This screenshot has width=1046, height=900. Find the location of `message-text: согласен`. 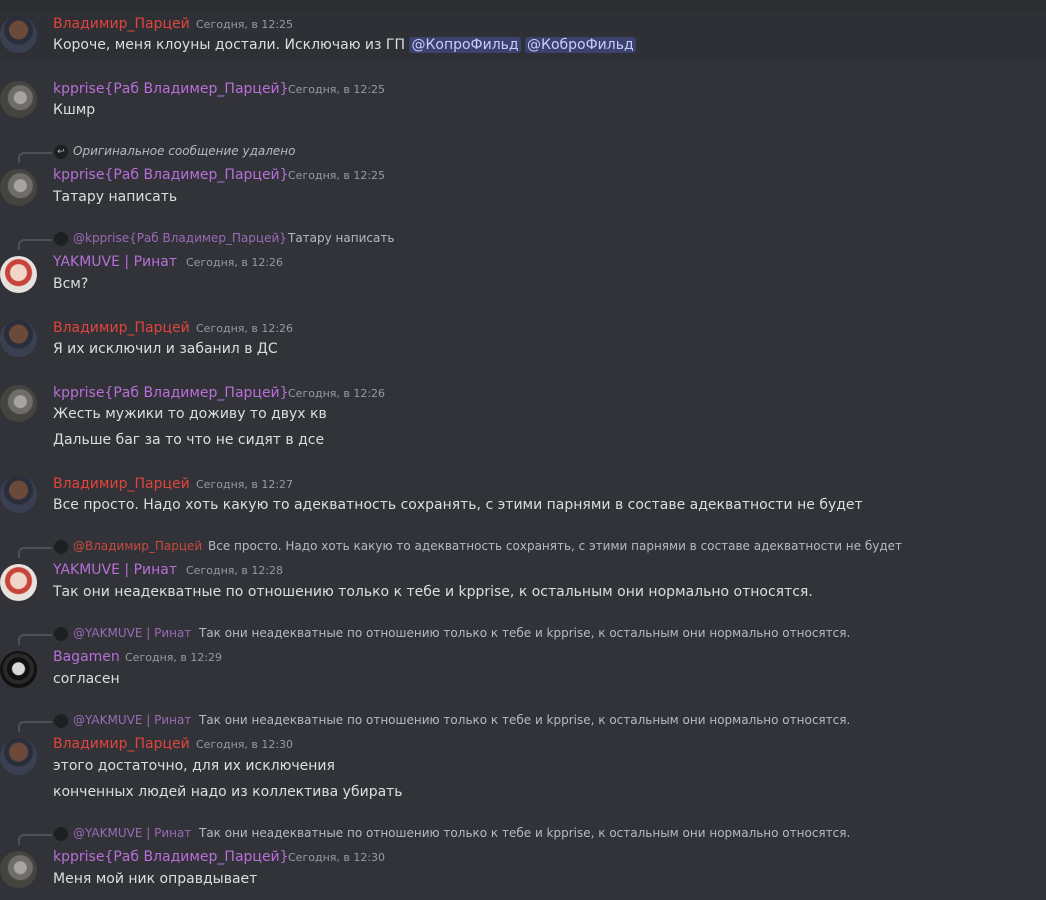

message-text: согласен is located at coordinates (86, 679).